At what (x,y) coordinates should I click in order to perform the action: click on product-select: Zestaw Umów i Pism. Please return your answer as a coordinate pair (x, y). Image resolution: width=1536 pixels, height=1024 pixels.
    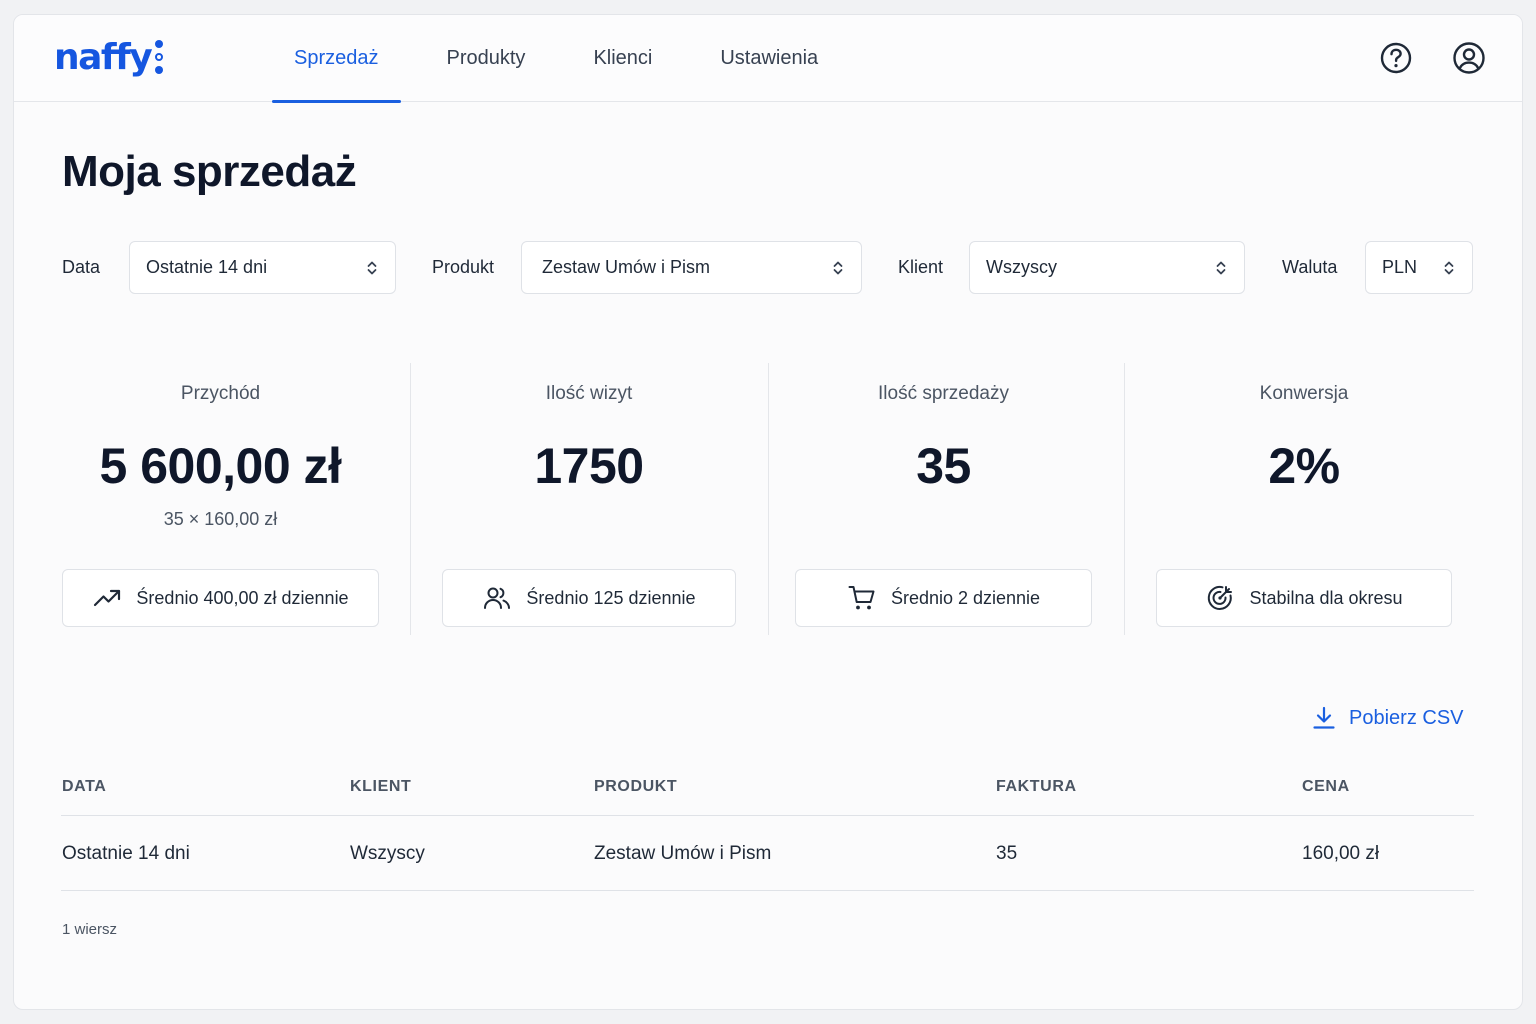
    Looking at the image, I should click on (691, 267).